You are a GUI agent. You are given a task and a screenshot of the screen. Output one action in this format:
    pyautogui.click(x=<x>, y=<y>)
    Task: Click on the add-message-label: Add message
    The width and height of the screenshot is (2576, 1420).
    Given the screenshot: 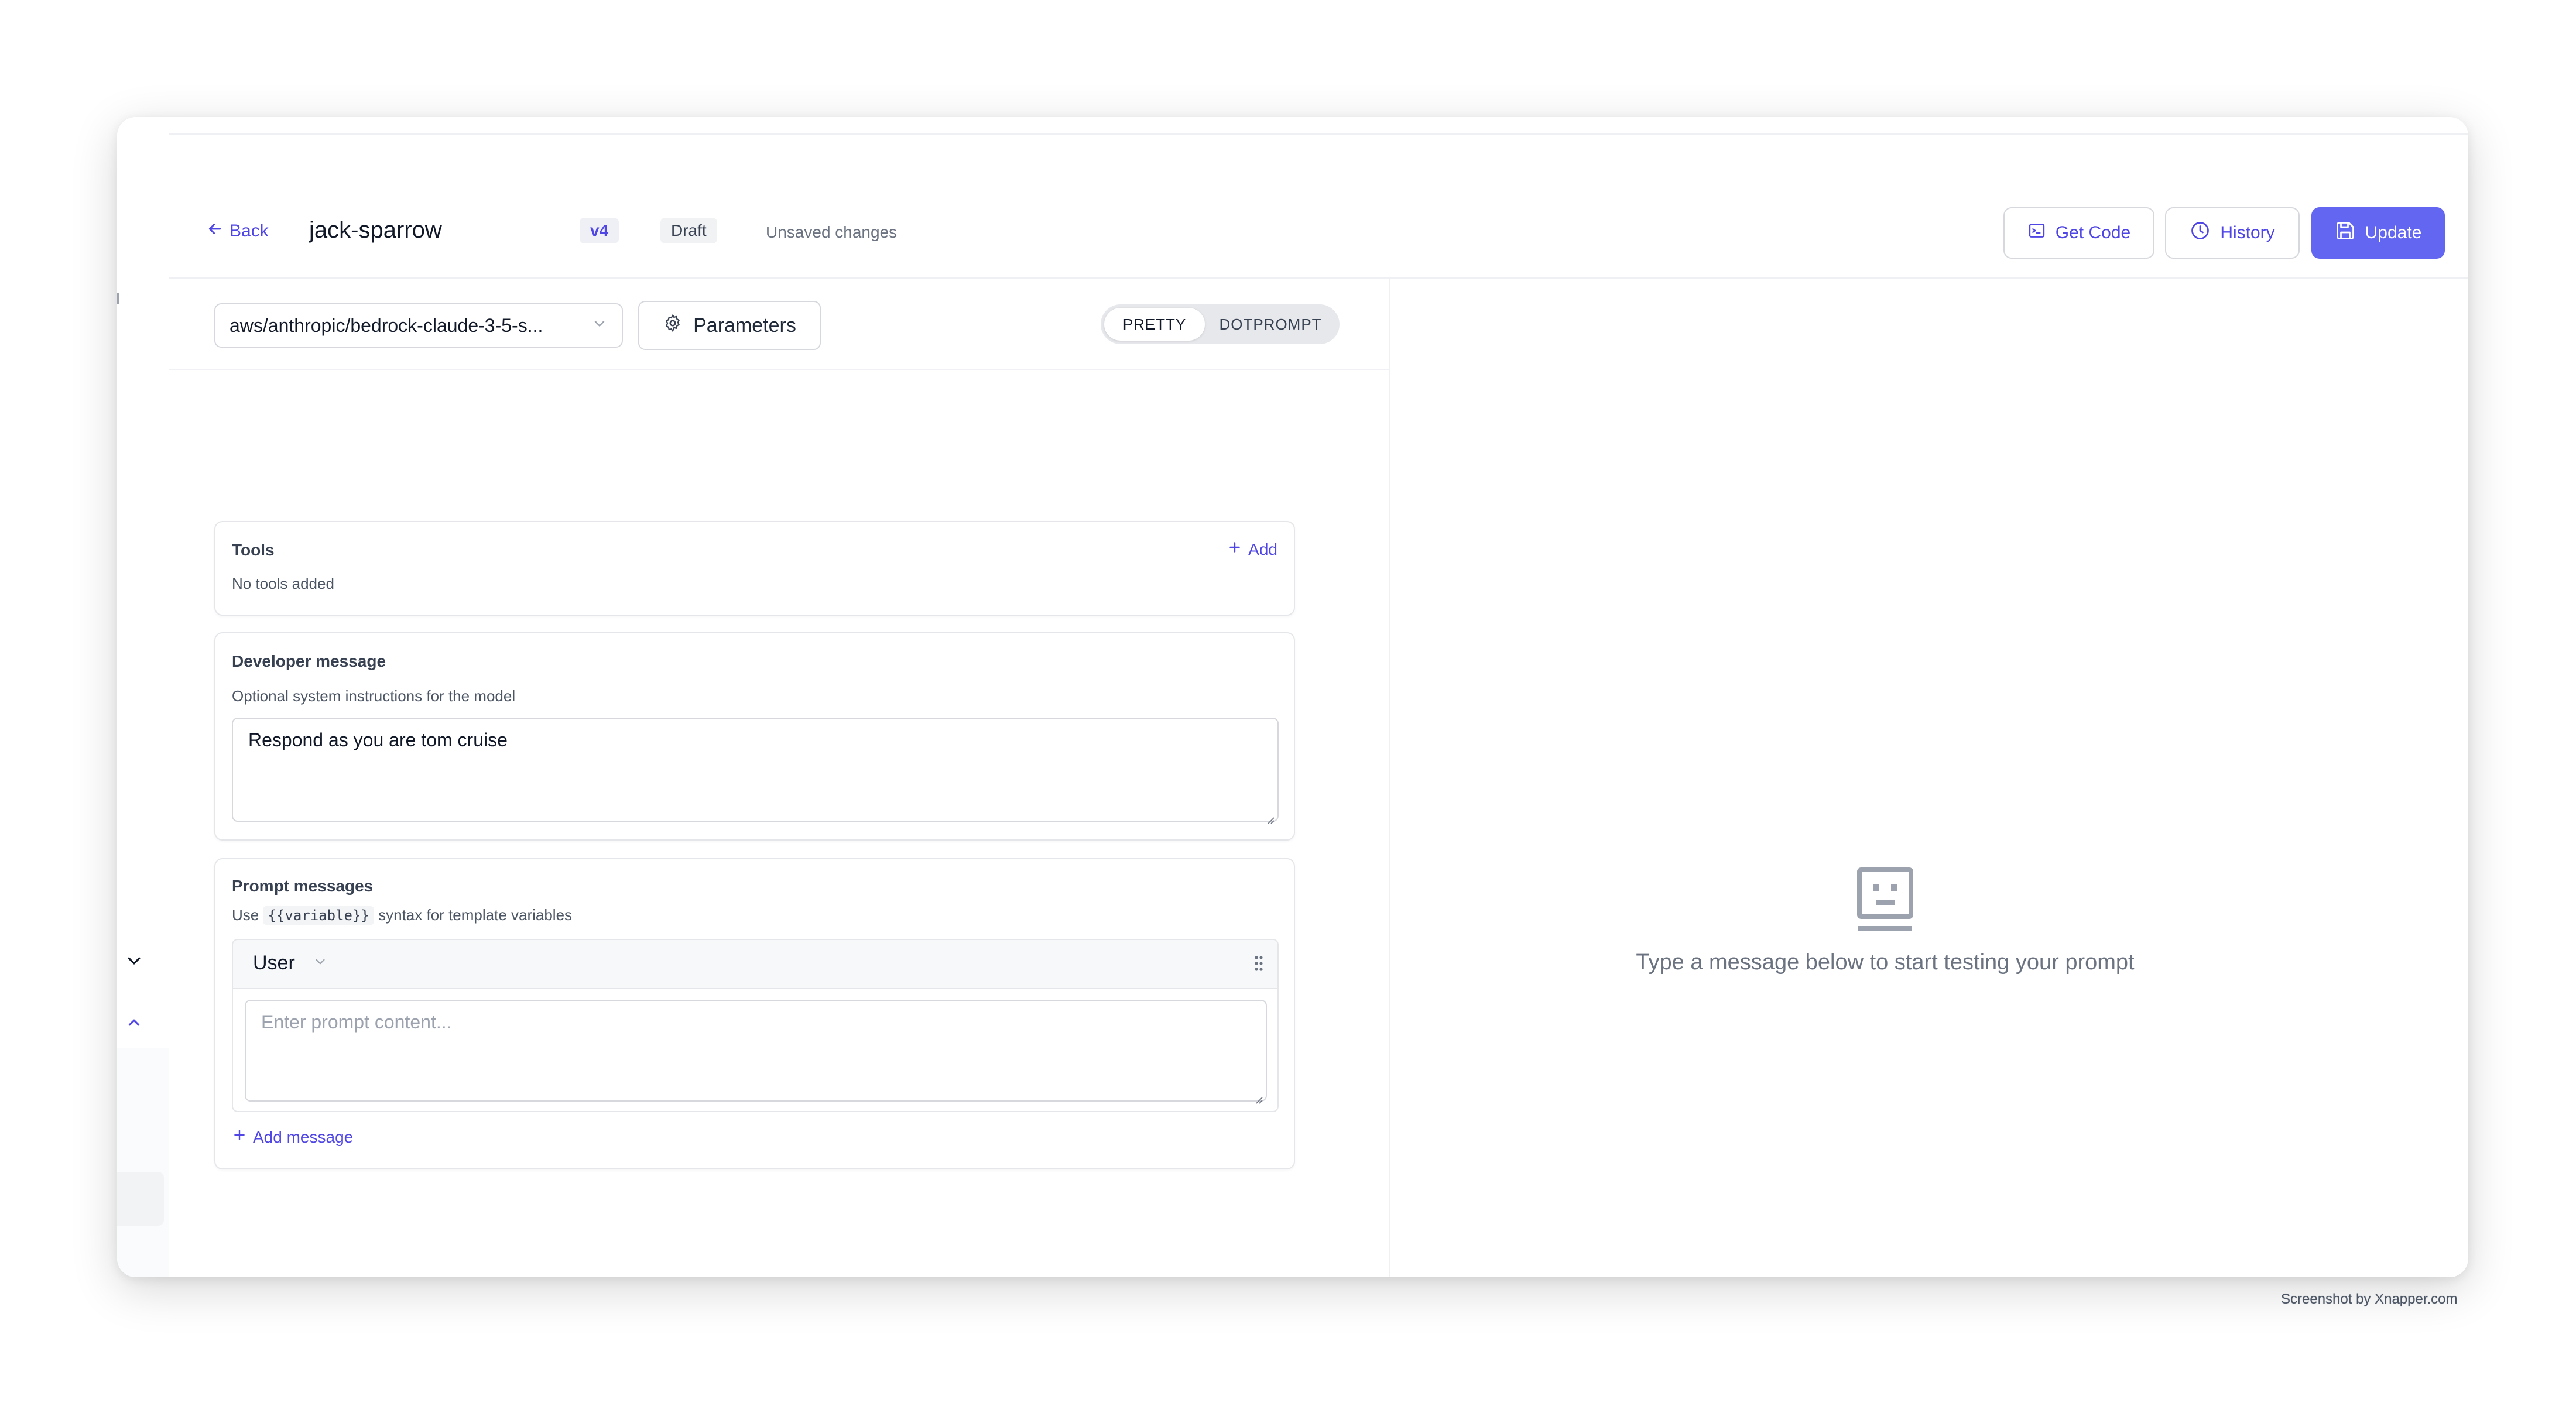 What is the action you would take?
    pyautogui.click(x=303, y=1136)
    